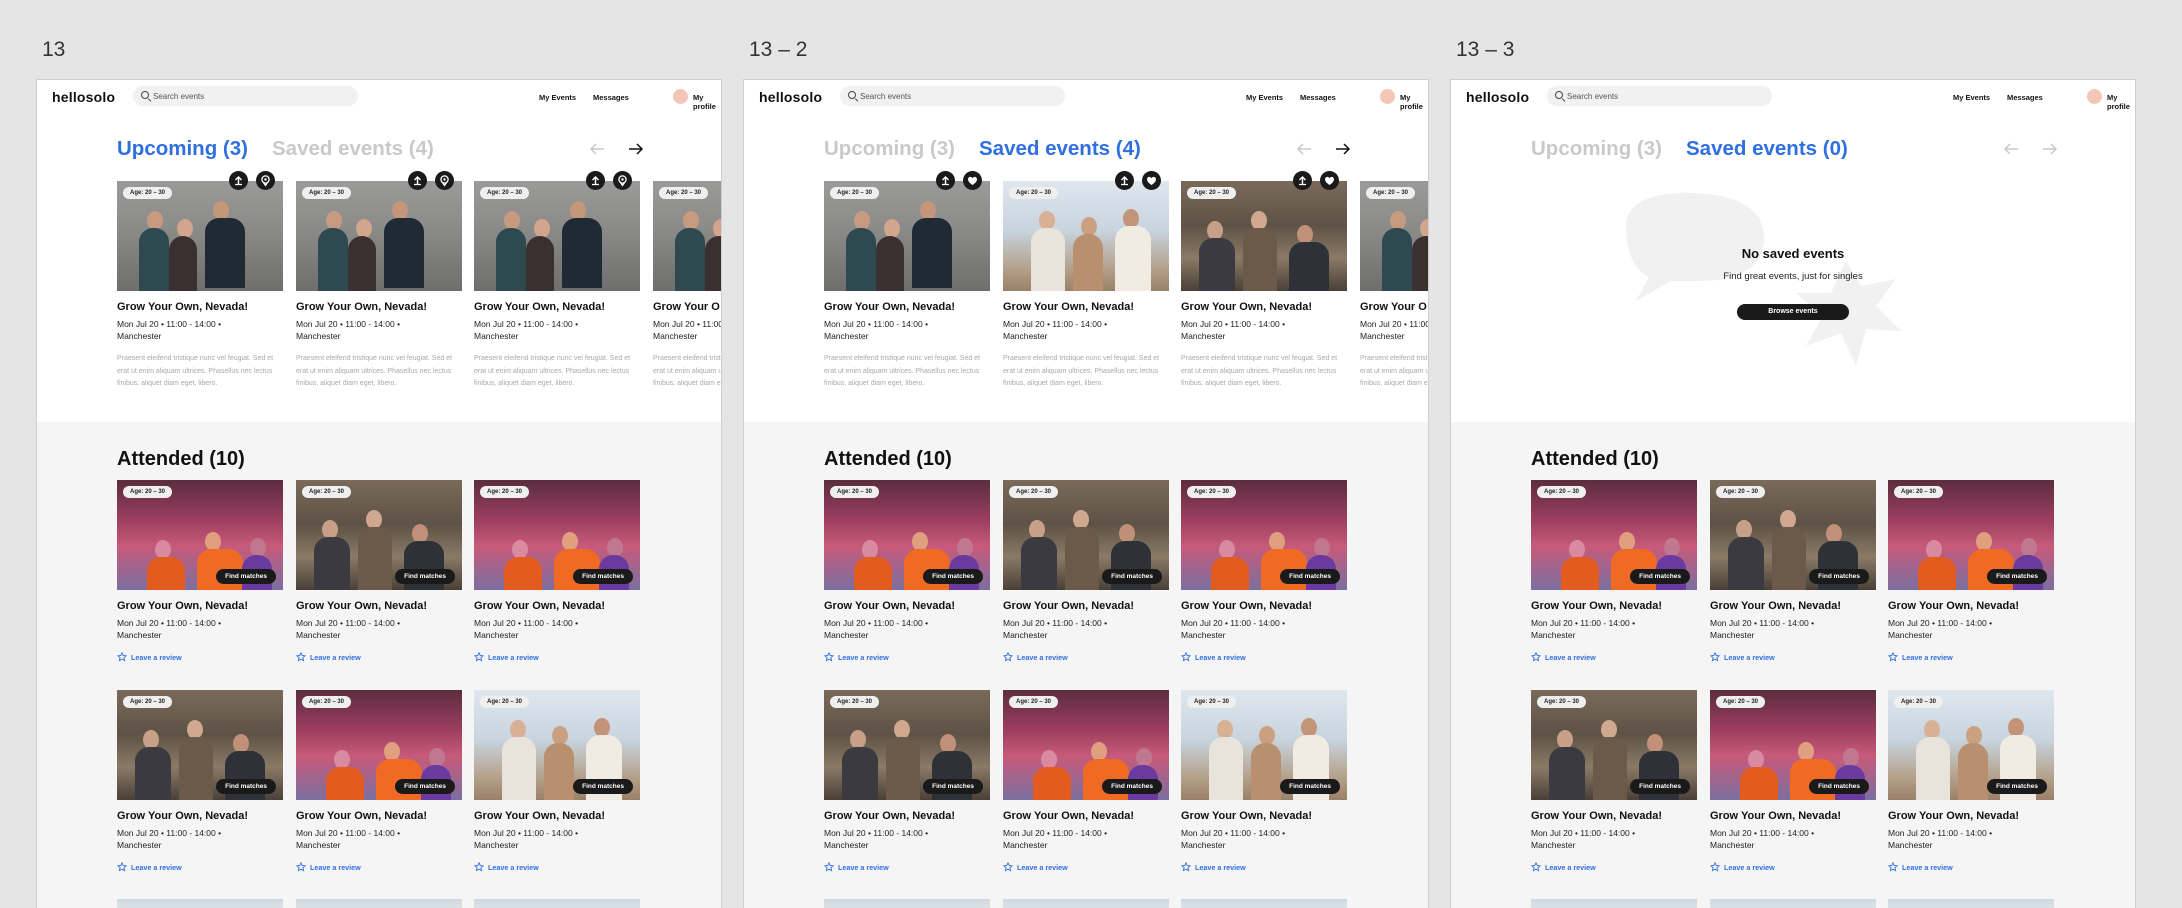 Image resolution: width=2182 pixels, height=908 pixels. What do you see at coordinates (611, 97) in the screenshot?
I see `nav-messages: Messages` at bounding box center [611, 97].